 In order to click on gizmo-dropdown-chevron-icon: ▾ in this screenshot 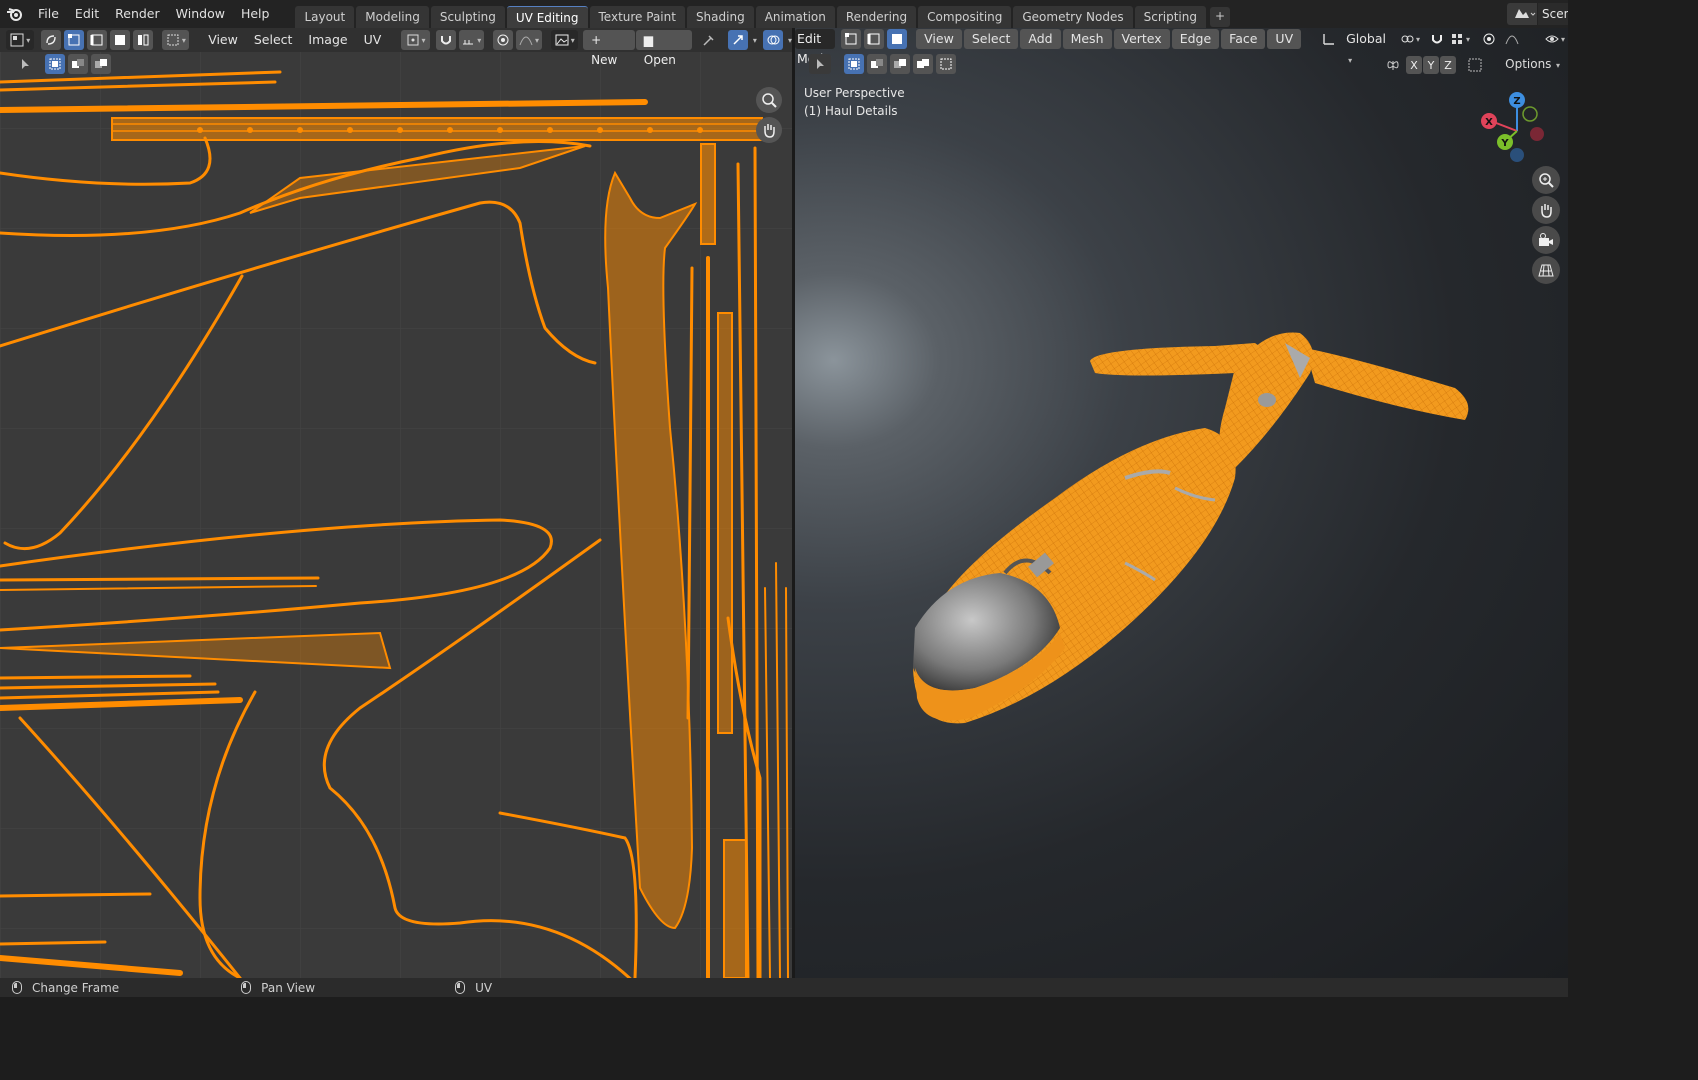, I will do `click(755, 40)`.